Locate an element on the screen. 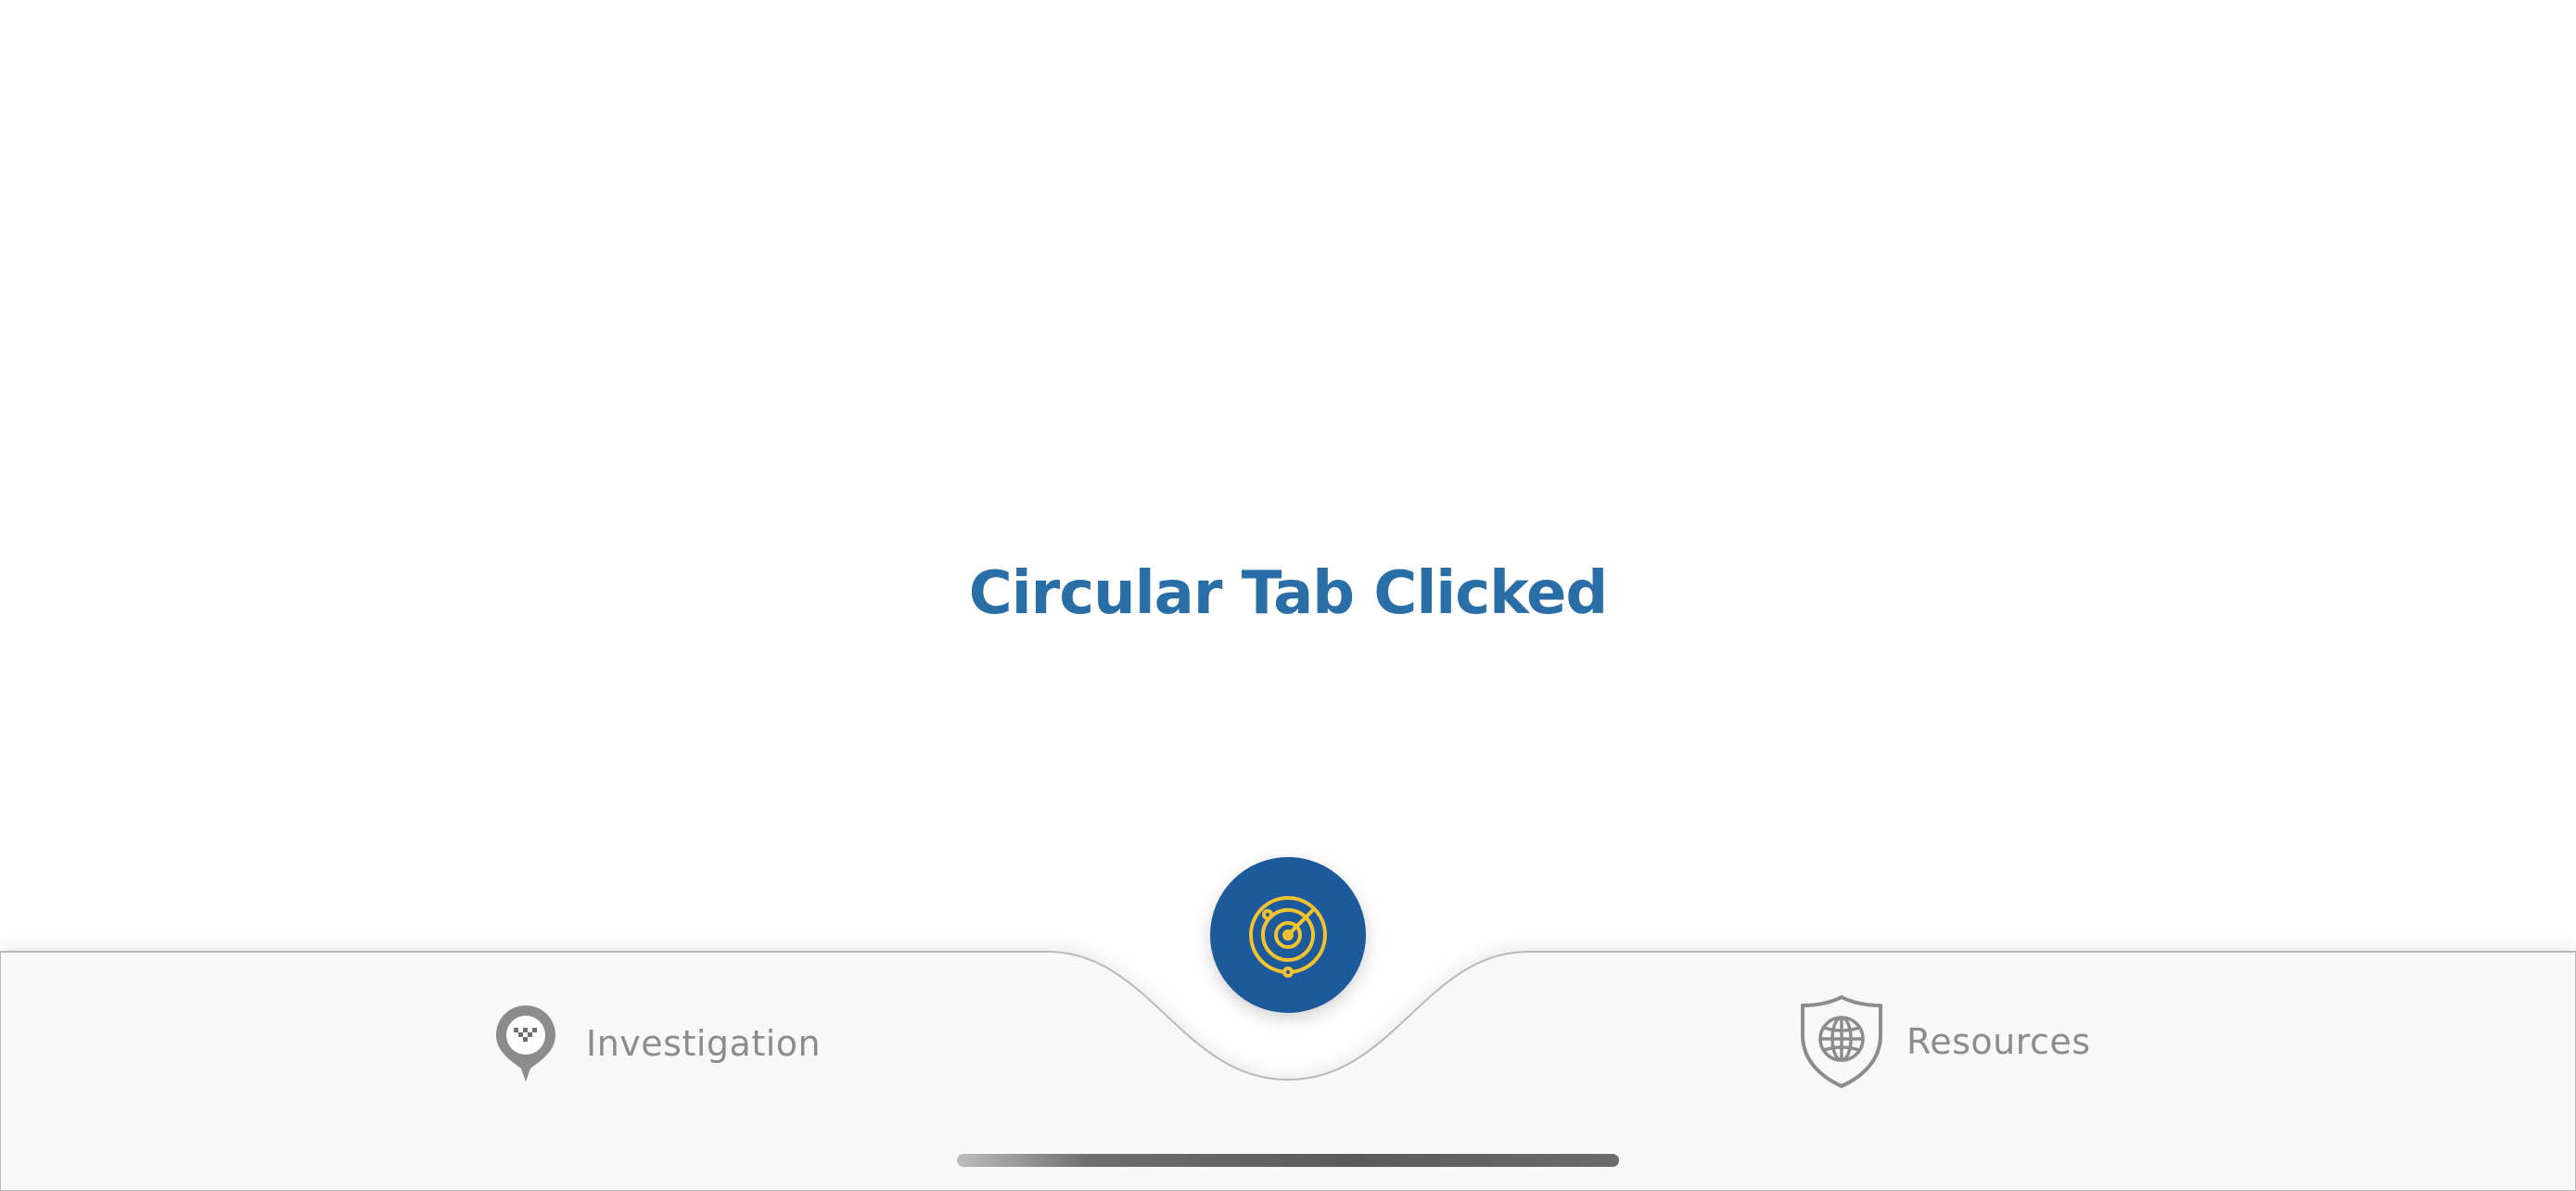 The image size is (2576, 1191). tab-resources: Resources is located at coordinates (1945, 1041).